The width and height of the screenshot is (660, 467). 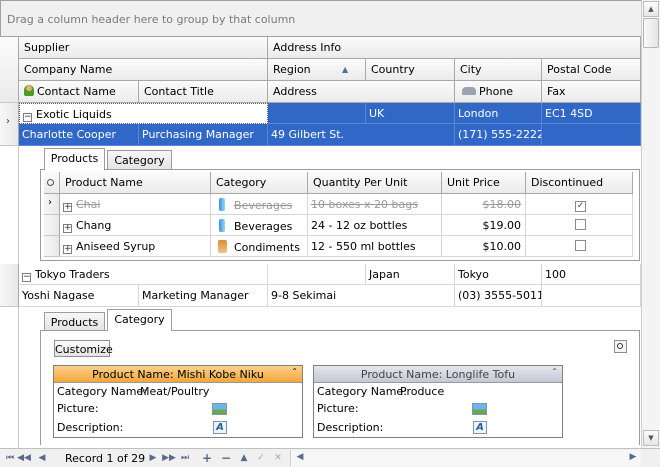 I want to click on band-supplier: Supplier, so click(x=143, y=48).